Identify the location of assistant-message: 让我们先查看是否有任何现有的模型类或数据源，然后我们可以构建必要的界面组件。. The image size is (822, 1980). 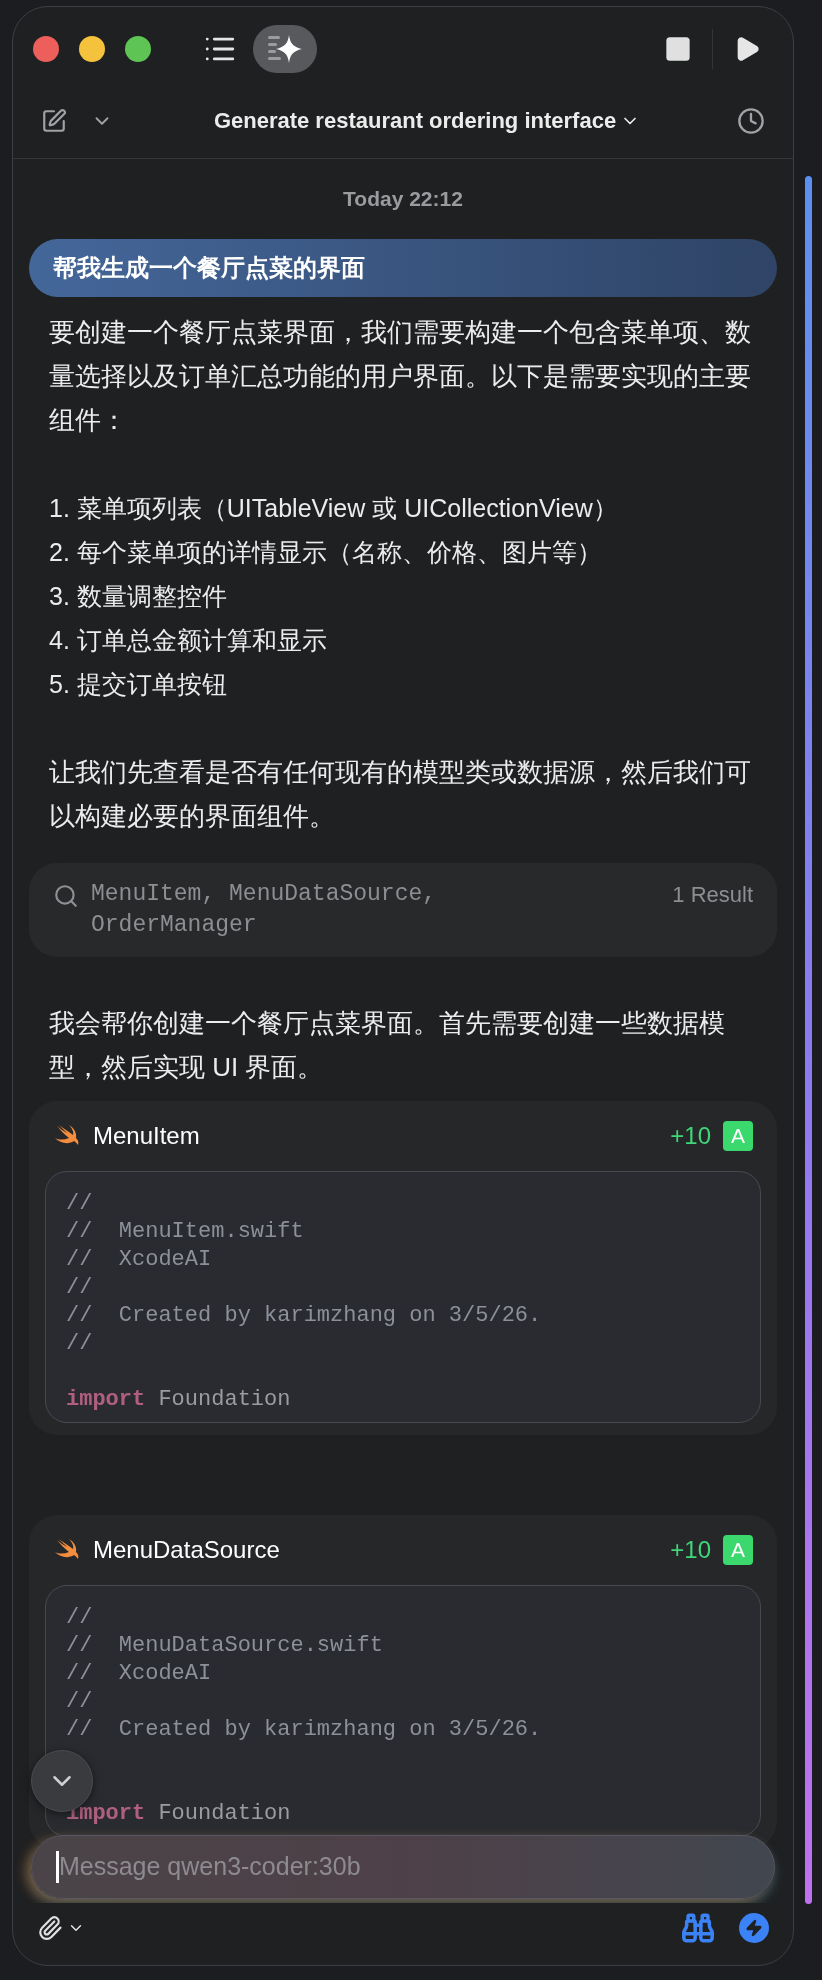
(400, 794).